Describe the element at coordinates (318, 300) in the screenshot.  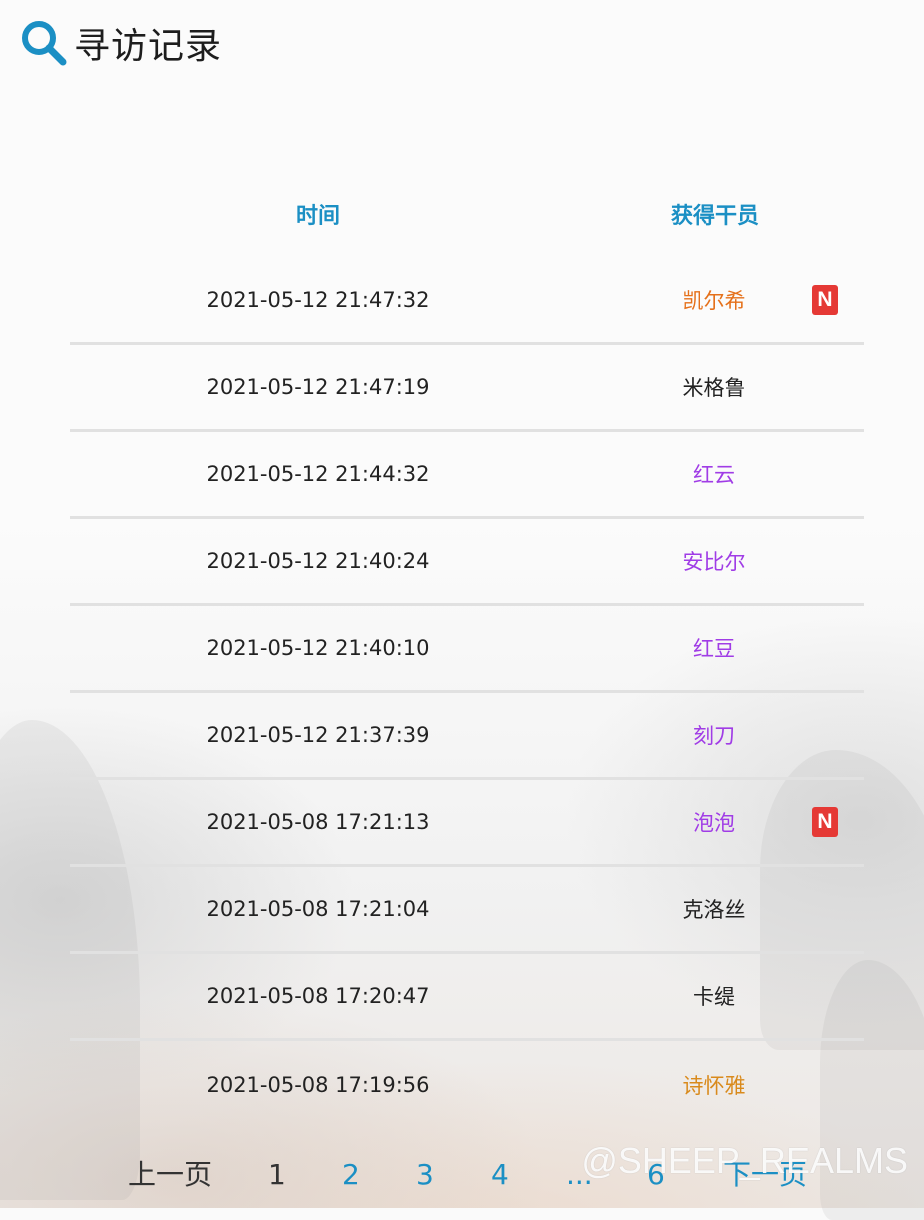
I see `row-time: 2021-05-12 21:47:32` at that location.